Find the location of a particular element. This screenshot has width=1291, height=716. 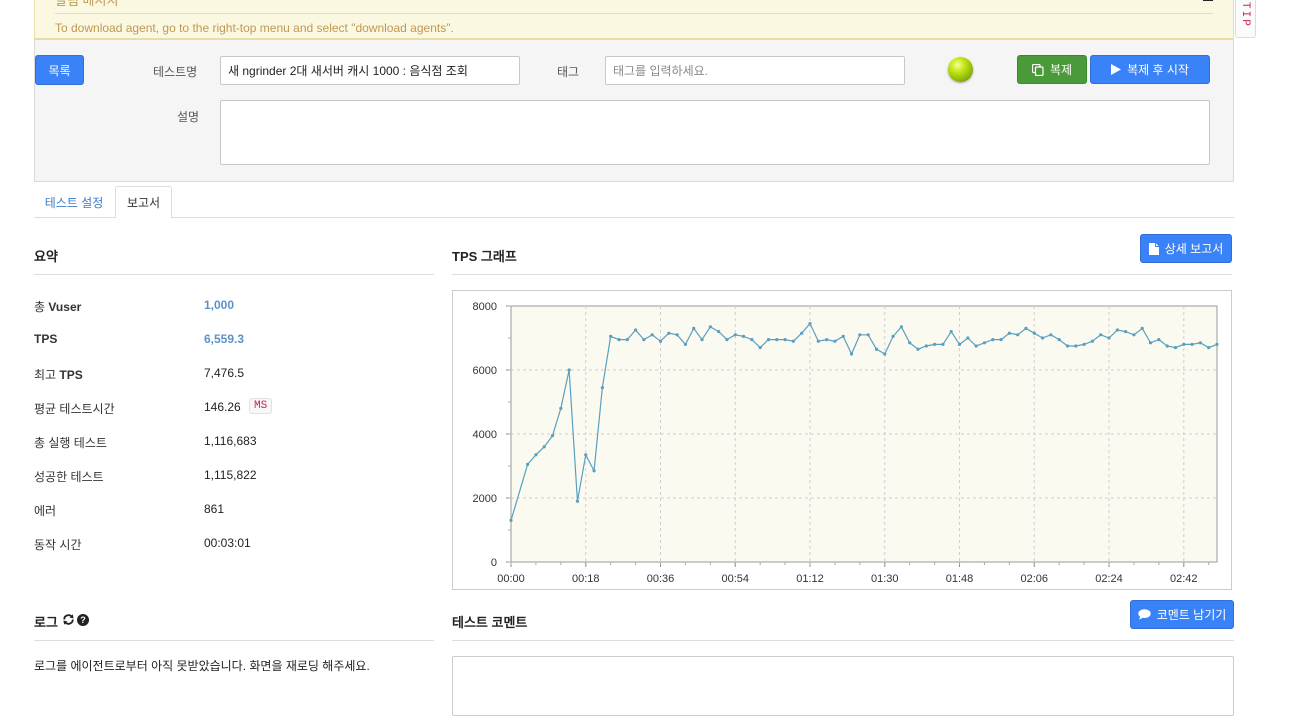

test-name-input: 새 ngrinder 2대 새서버 캐시 1000 : 음식점 조회 is located at coordinates (370, 70).